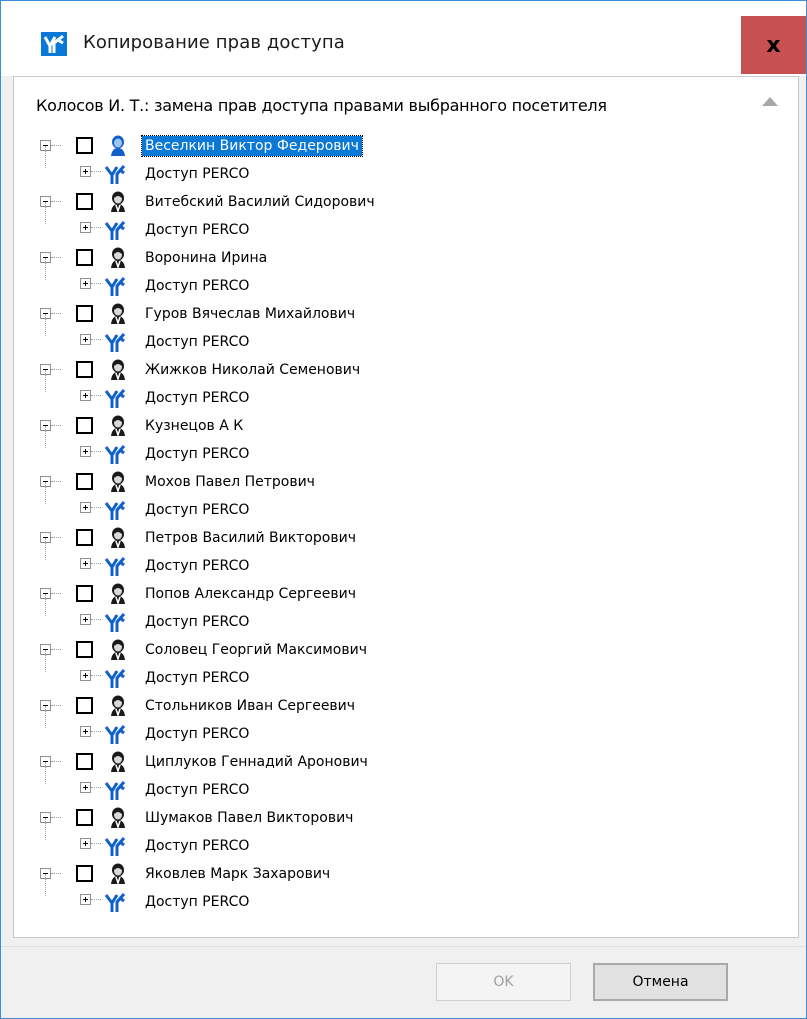 The image size is (807, 1019). I want to click on tree-person-row: Мохов Павел Петрович, so click(406, 482).